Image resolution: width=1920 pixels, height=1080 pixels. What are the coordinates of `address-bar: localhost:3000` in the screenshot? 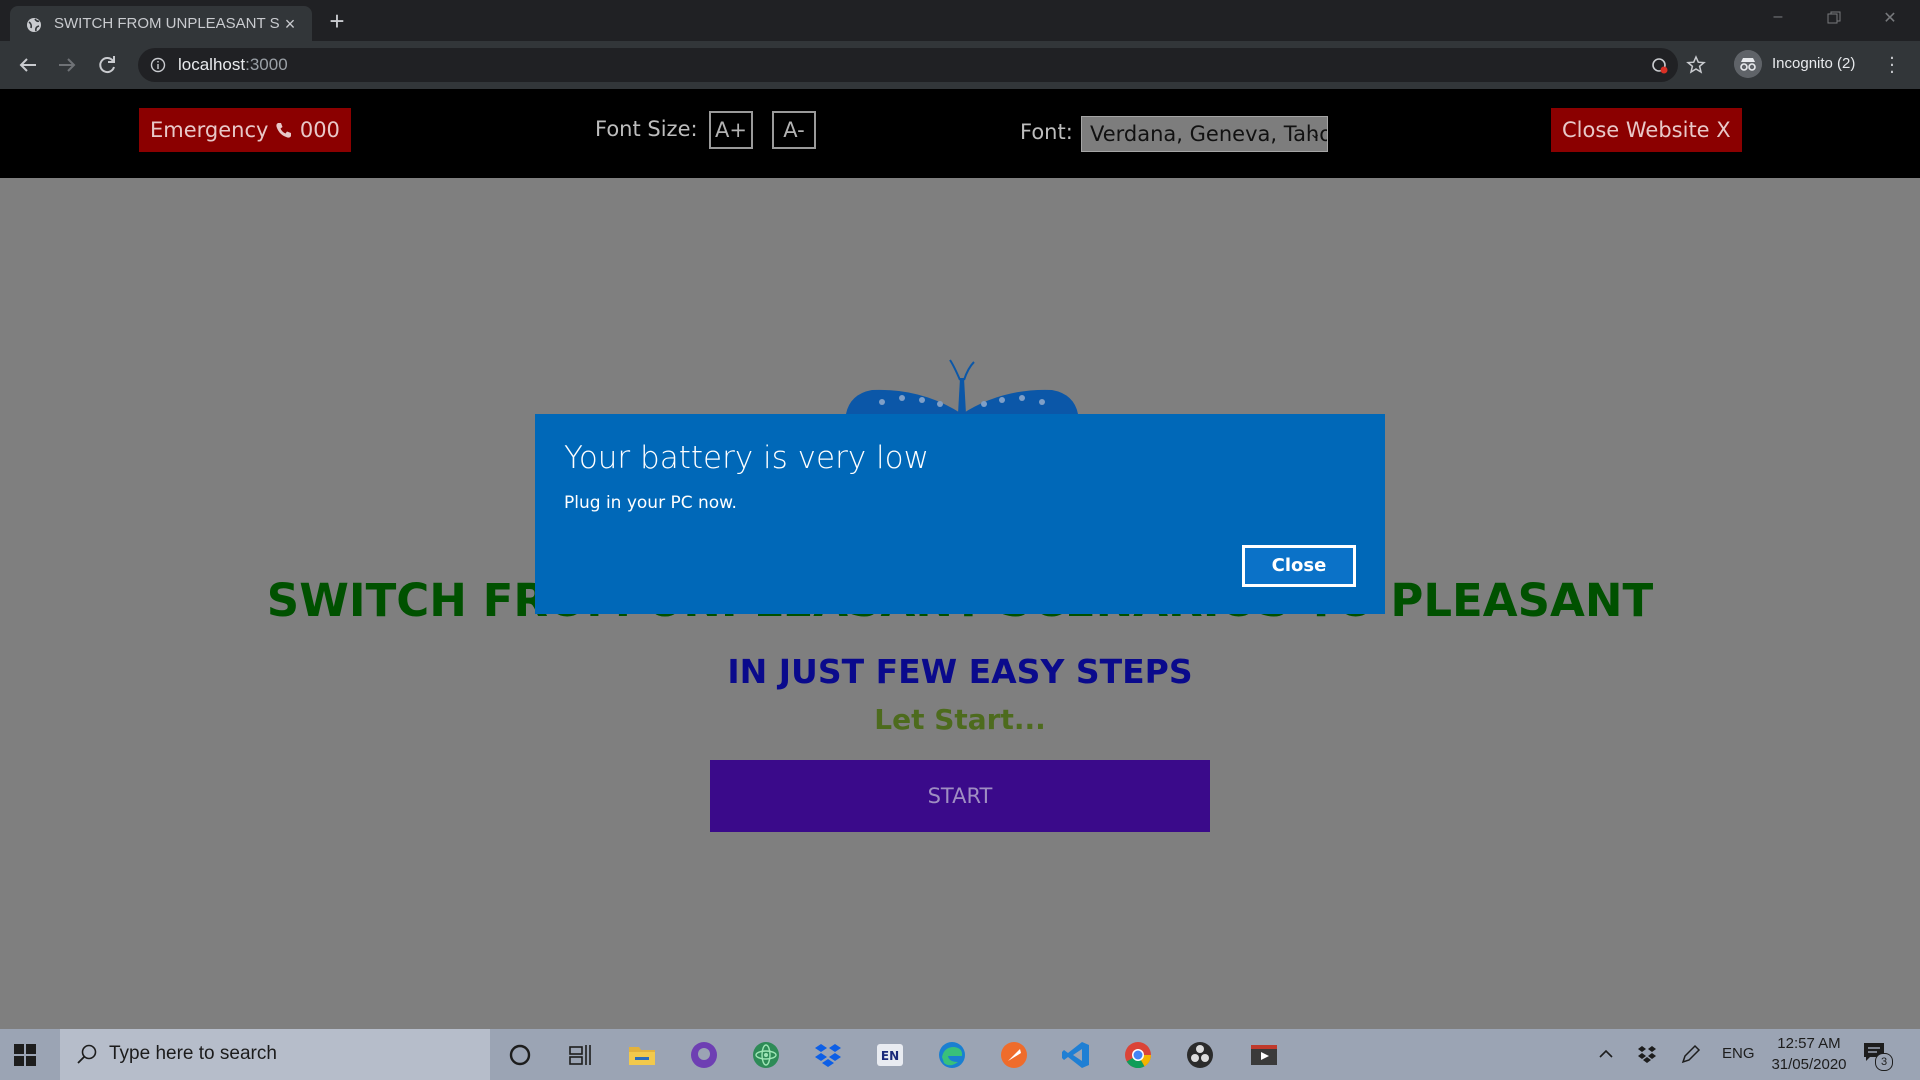 It's located at (908, 65).